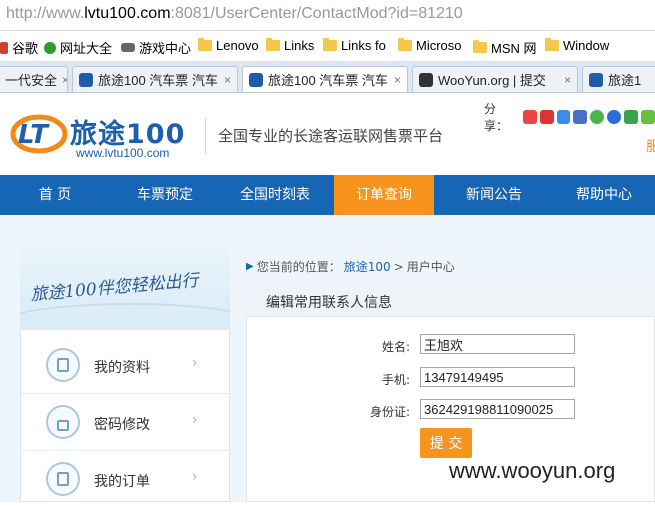 This screenshot has height=508, width=655. I want to click on panel-header: 编辑常用联系人信息, so click(450, 301).